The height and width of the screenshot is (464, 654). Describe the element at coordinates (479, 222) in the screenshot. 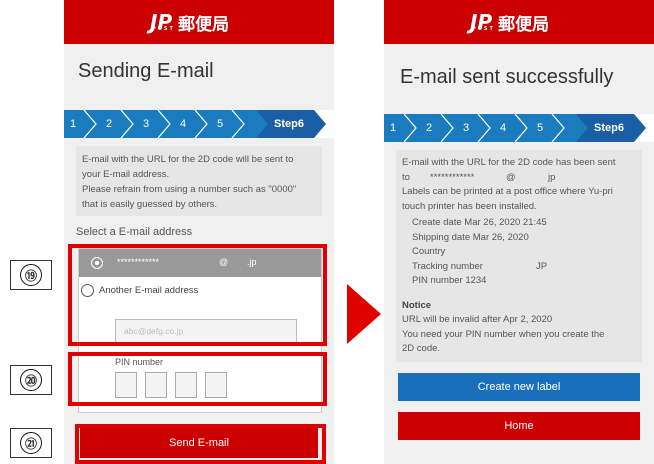

I see `create-date: Create date Mar 26, 2020 21:45` at that location.